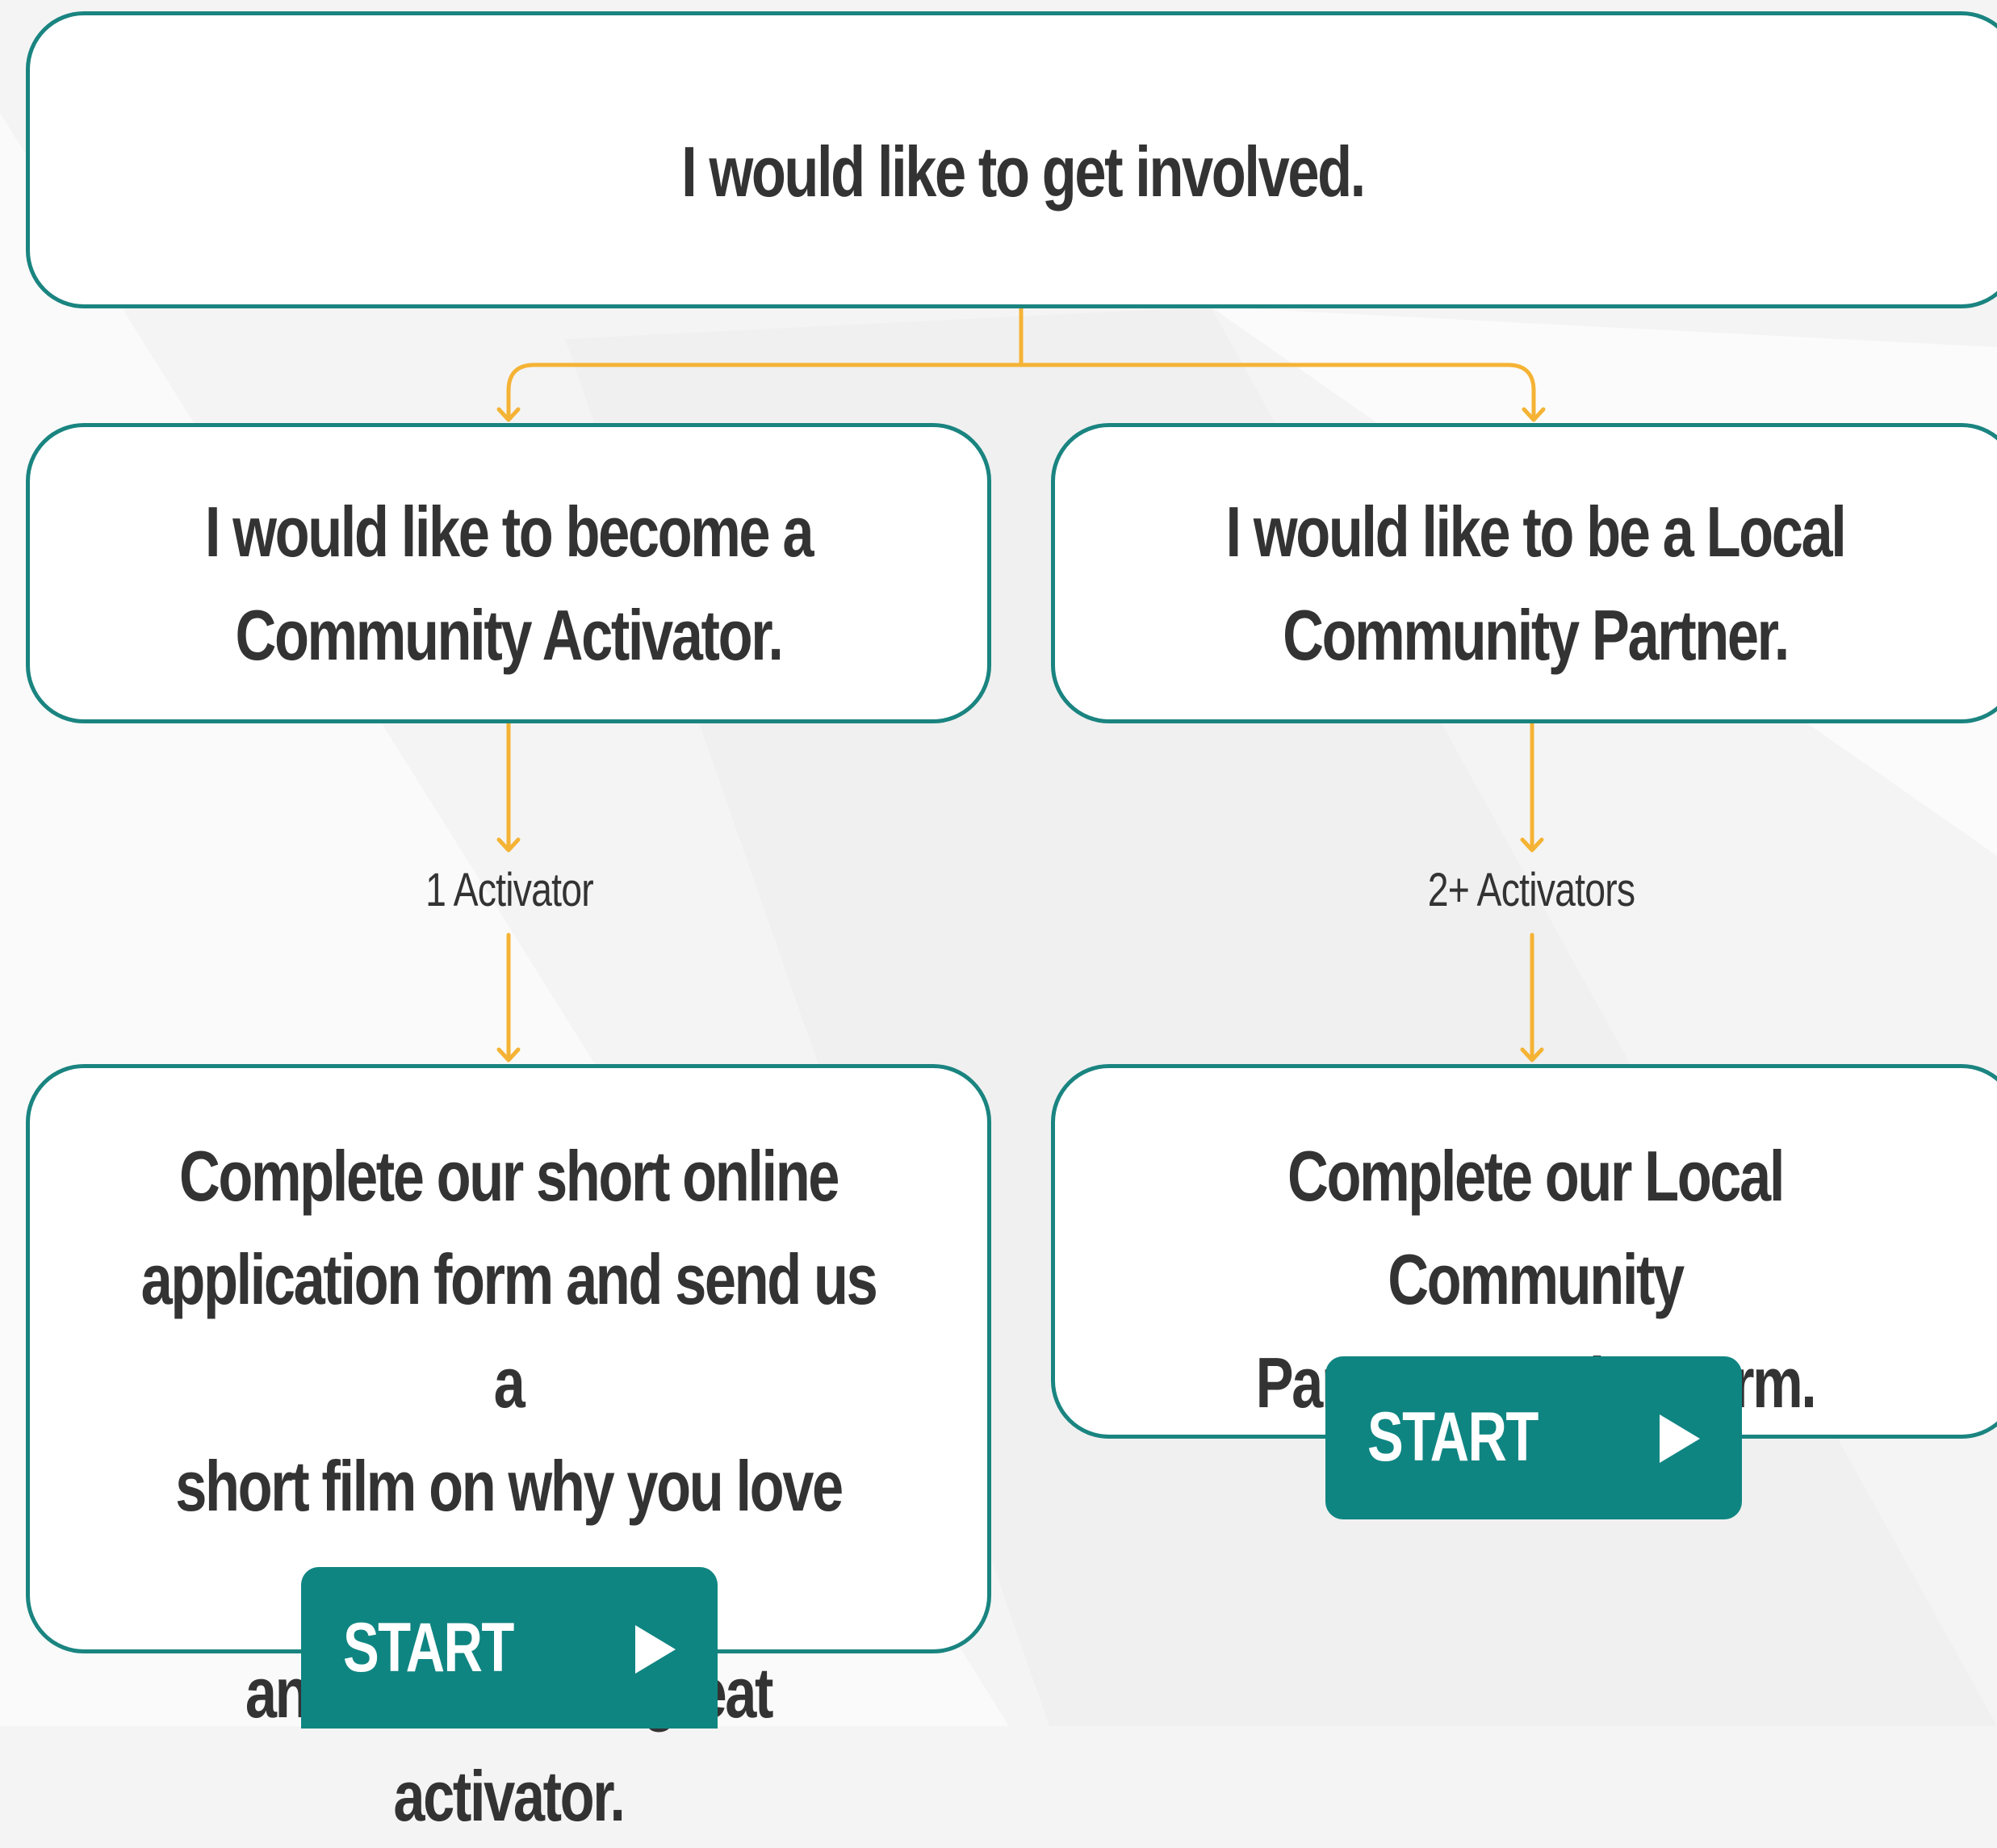  What do you see at coordinates (509, 532) in the screenshot?
I see `branch-title-line: I would like to become a` at bounding box center [509, 532].